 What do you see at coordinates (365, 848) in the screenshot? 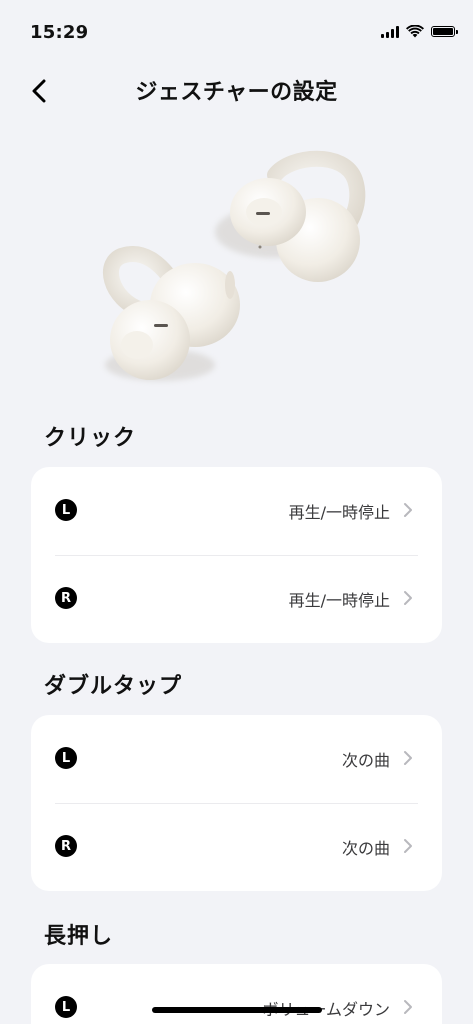
I see `double-tap-right-value: 次の曲` at bounding box center [365, 848].